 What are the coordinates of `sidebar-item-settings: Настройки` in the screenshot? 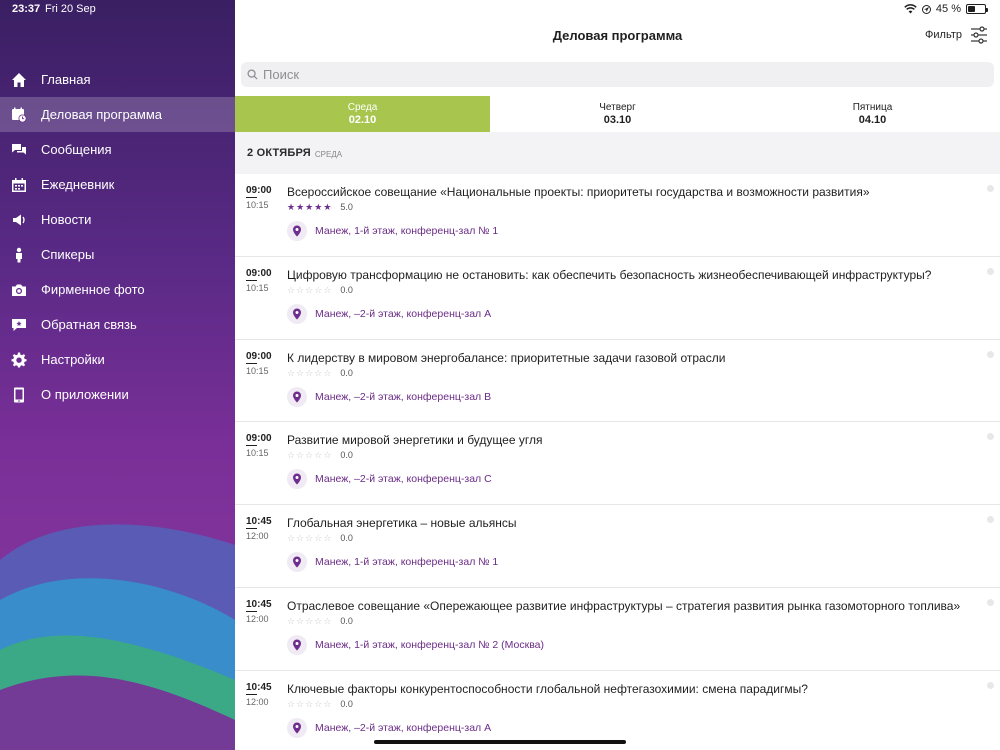 It's located at (117, 359).